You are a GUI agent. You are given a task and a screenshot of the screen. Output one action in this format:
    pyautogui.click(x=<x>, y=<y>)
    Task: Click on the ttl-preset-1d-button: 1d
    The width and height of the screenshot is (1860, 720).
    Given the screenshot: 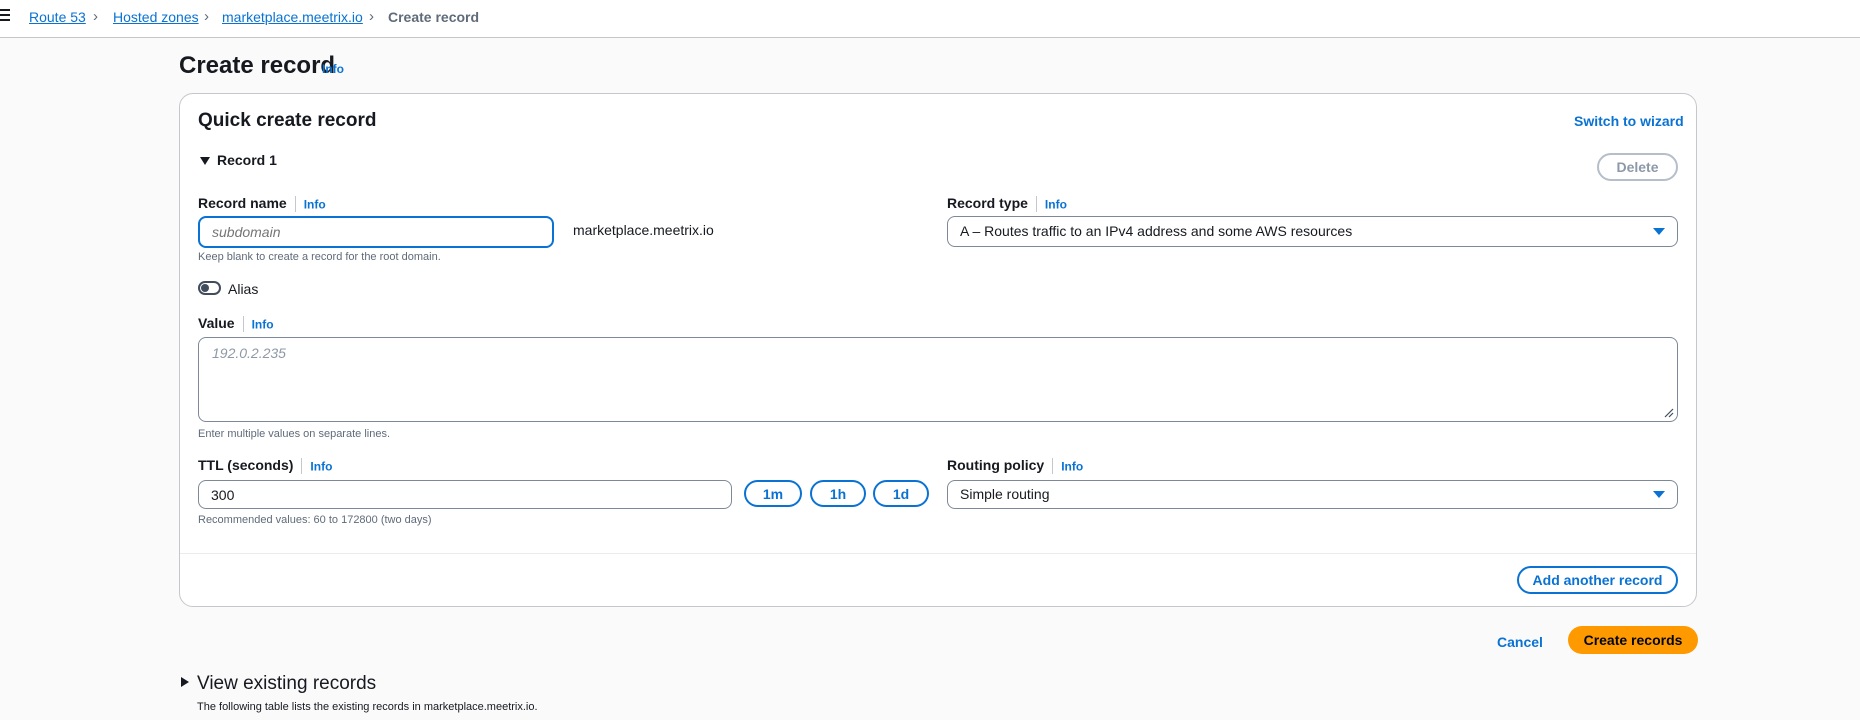 What is the action you would take?
    pyautogui.click(x=901, y=493)
    